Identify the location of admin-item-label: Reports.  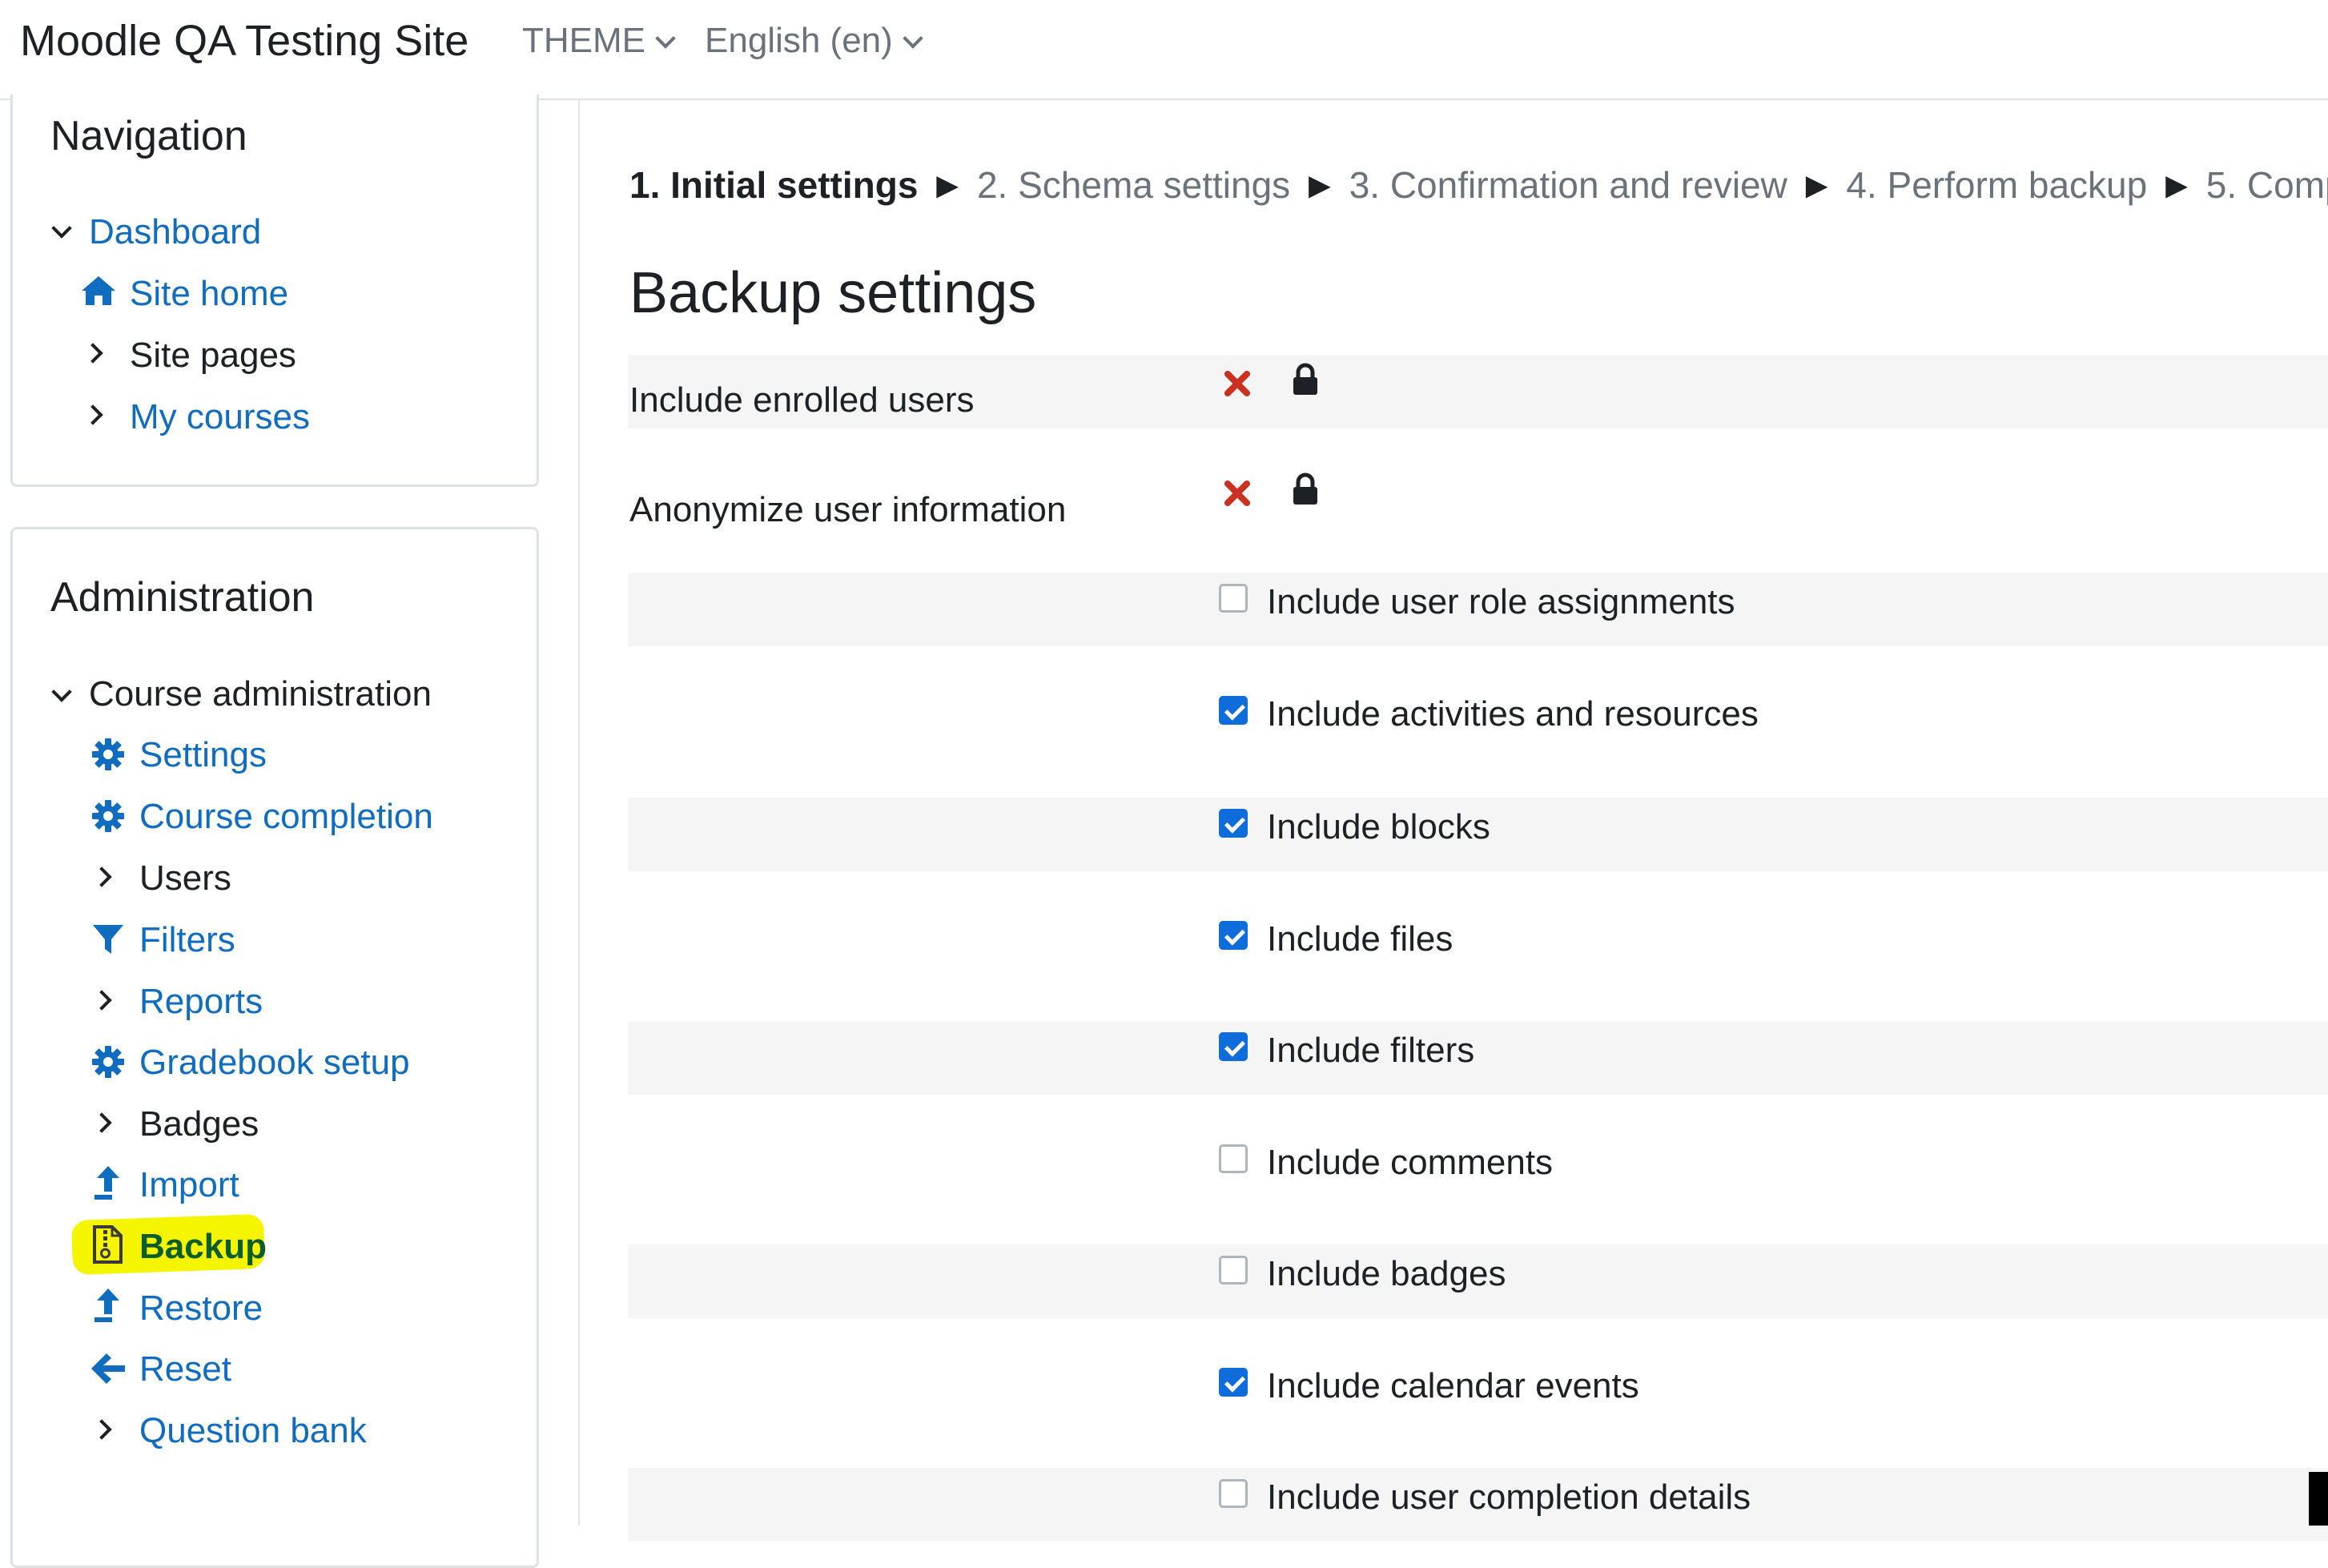
(201, 1002).